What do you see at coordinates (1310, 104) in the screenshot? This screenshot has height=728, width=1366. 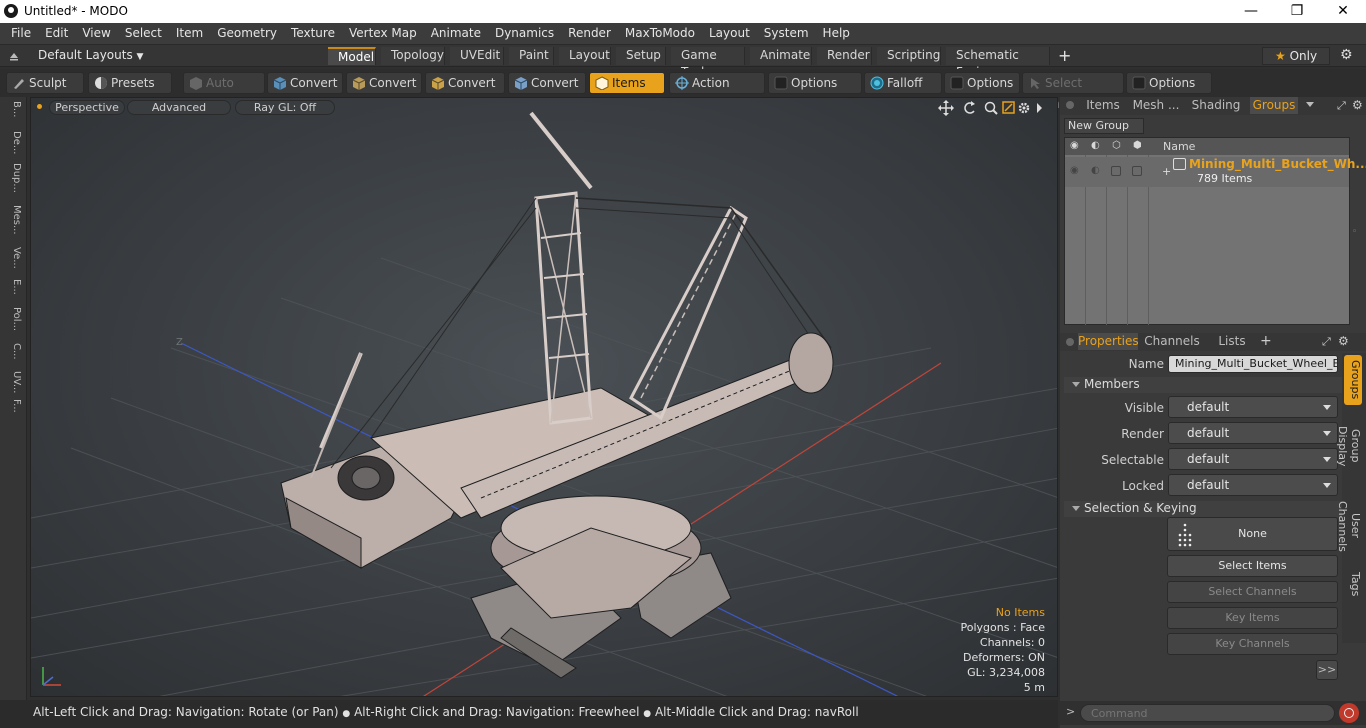 I see `tabs-dropdown-icon` at bounding box center [1310, 104].